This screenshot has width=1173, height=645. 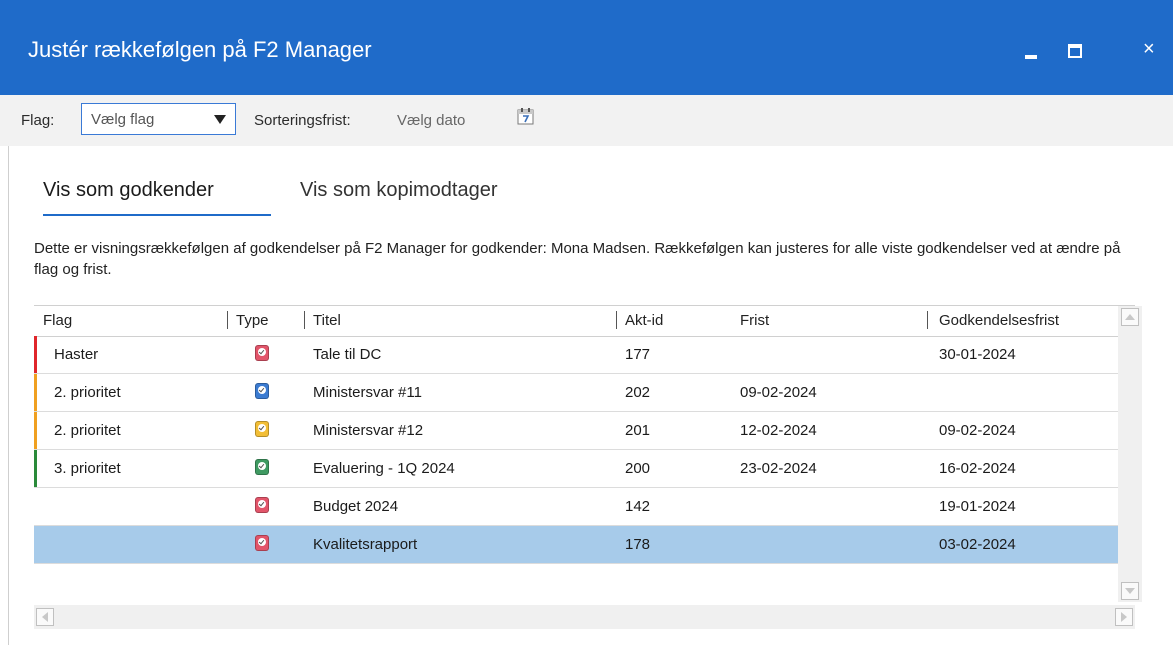 What do you see at coordinates (586, 47) in the screenshot?
I see `title-bar: Justér rækkefølgen på F2 Manager ×` at bounding box center [586, 47].